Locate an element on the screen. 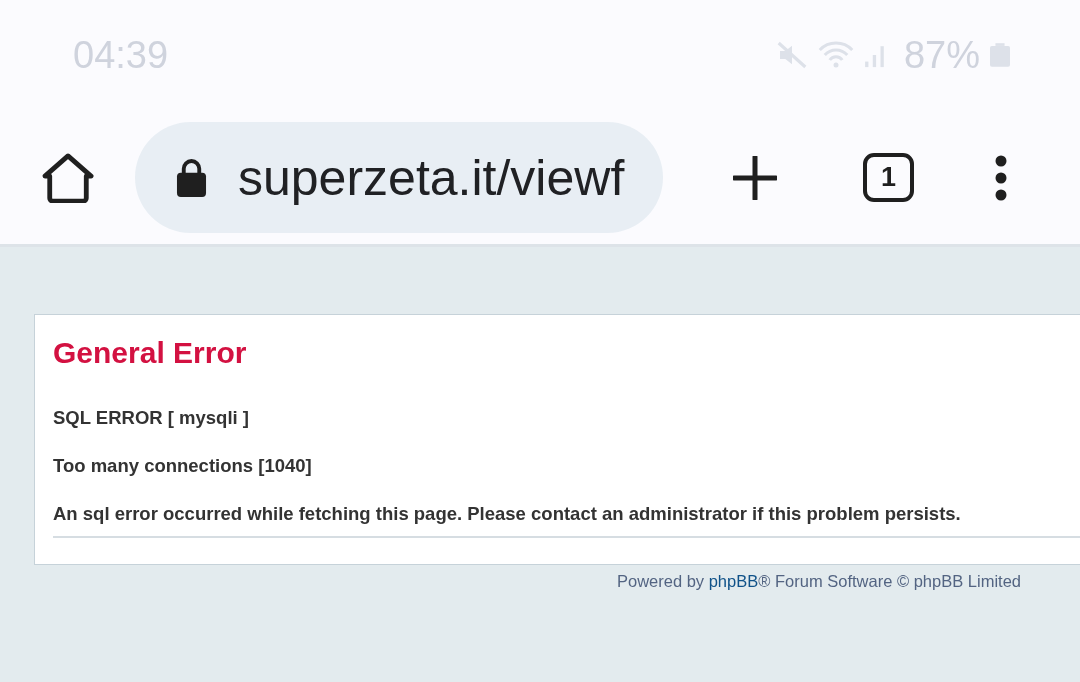 The width and height of the screenshot is (1080, 682). wifi-icon is located at coordinates (835, 55).